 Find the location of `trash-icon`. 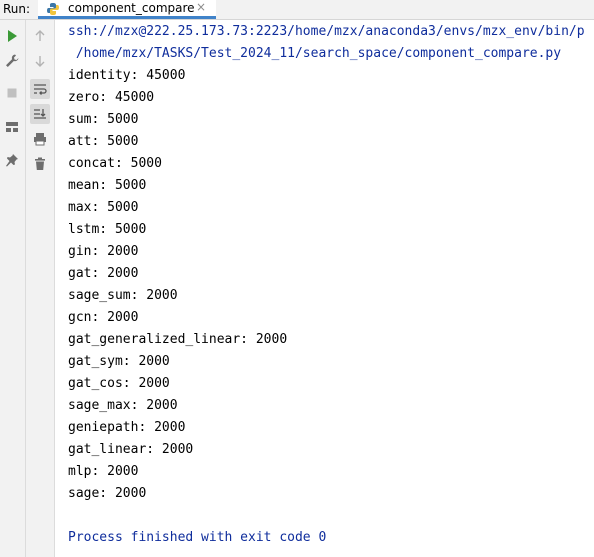

trash-icon is located at coordinates (40, 164).